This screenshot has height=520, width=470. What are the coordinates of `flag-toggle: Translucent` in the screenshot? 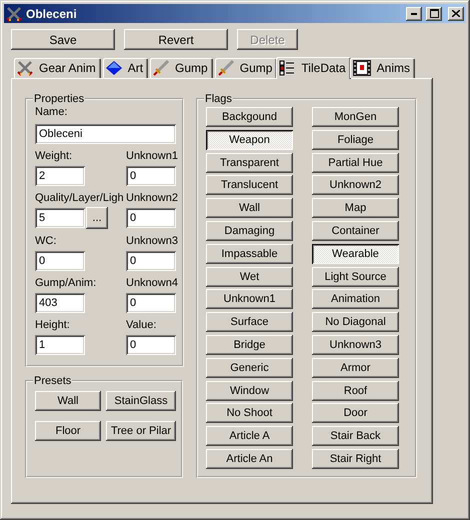 It's located at (249, 185).